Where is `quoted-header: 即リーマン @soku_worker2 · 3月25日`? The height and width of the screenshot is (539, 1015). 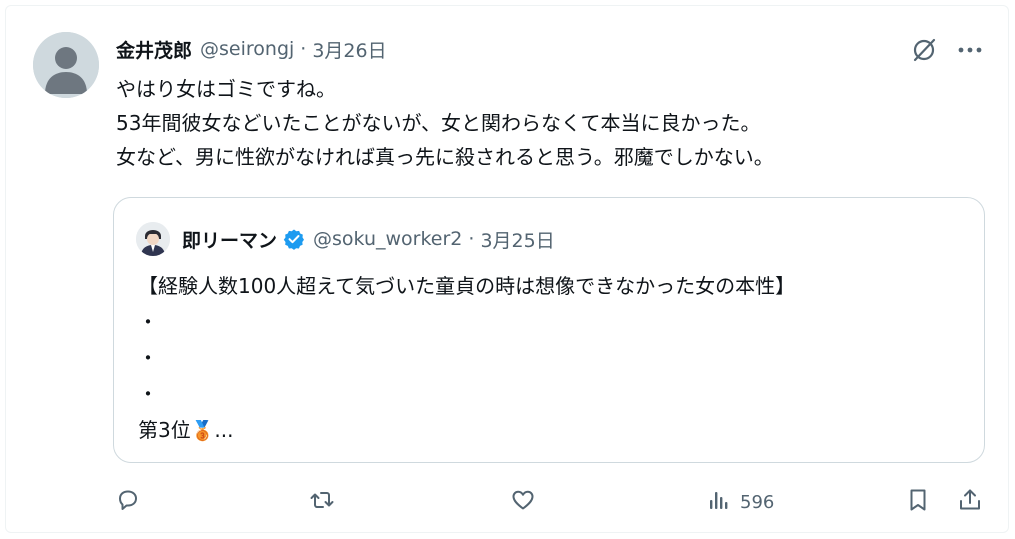 quoted-header: 即リーマン @soku_worker2 · 3月25日 is located at coordinates (368, 239).